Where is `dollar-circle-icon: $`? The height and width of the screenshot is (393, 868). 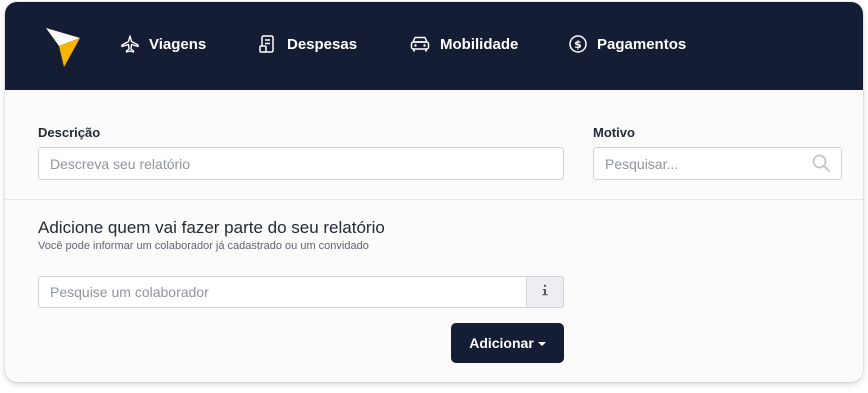
dollar-circle-icon: $ is located at coordinates (578, 44).